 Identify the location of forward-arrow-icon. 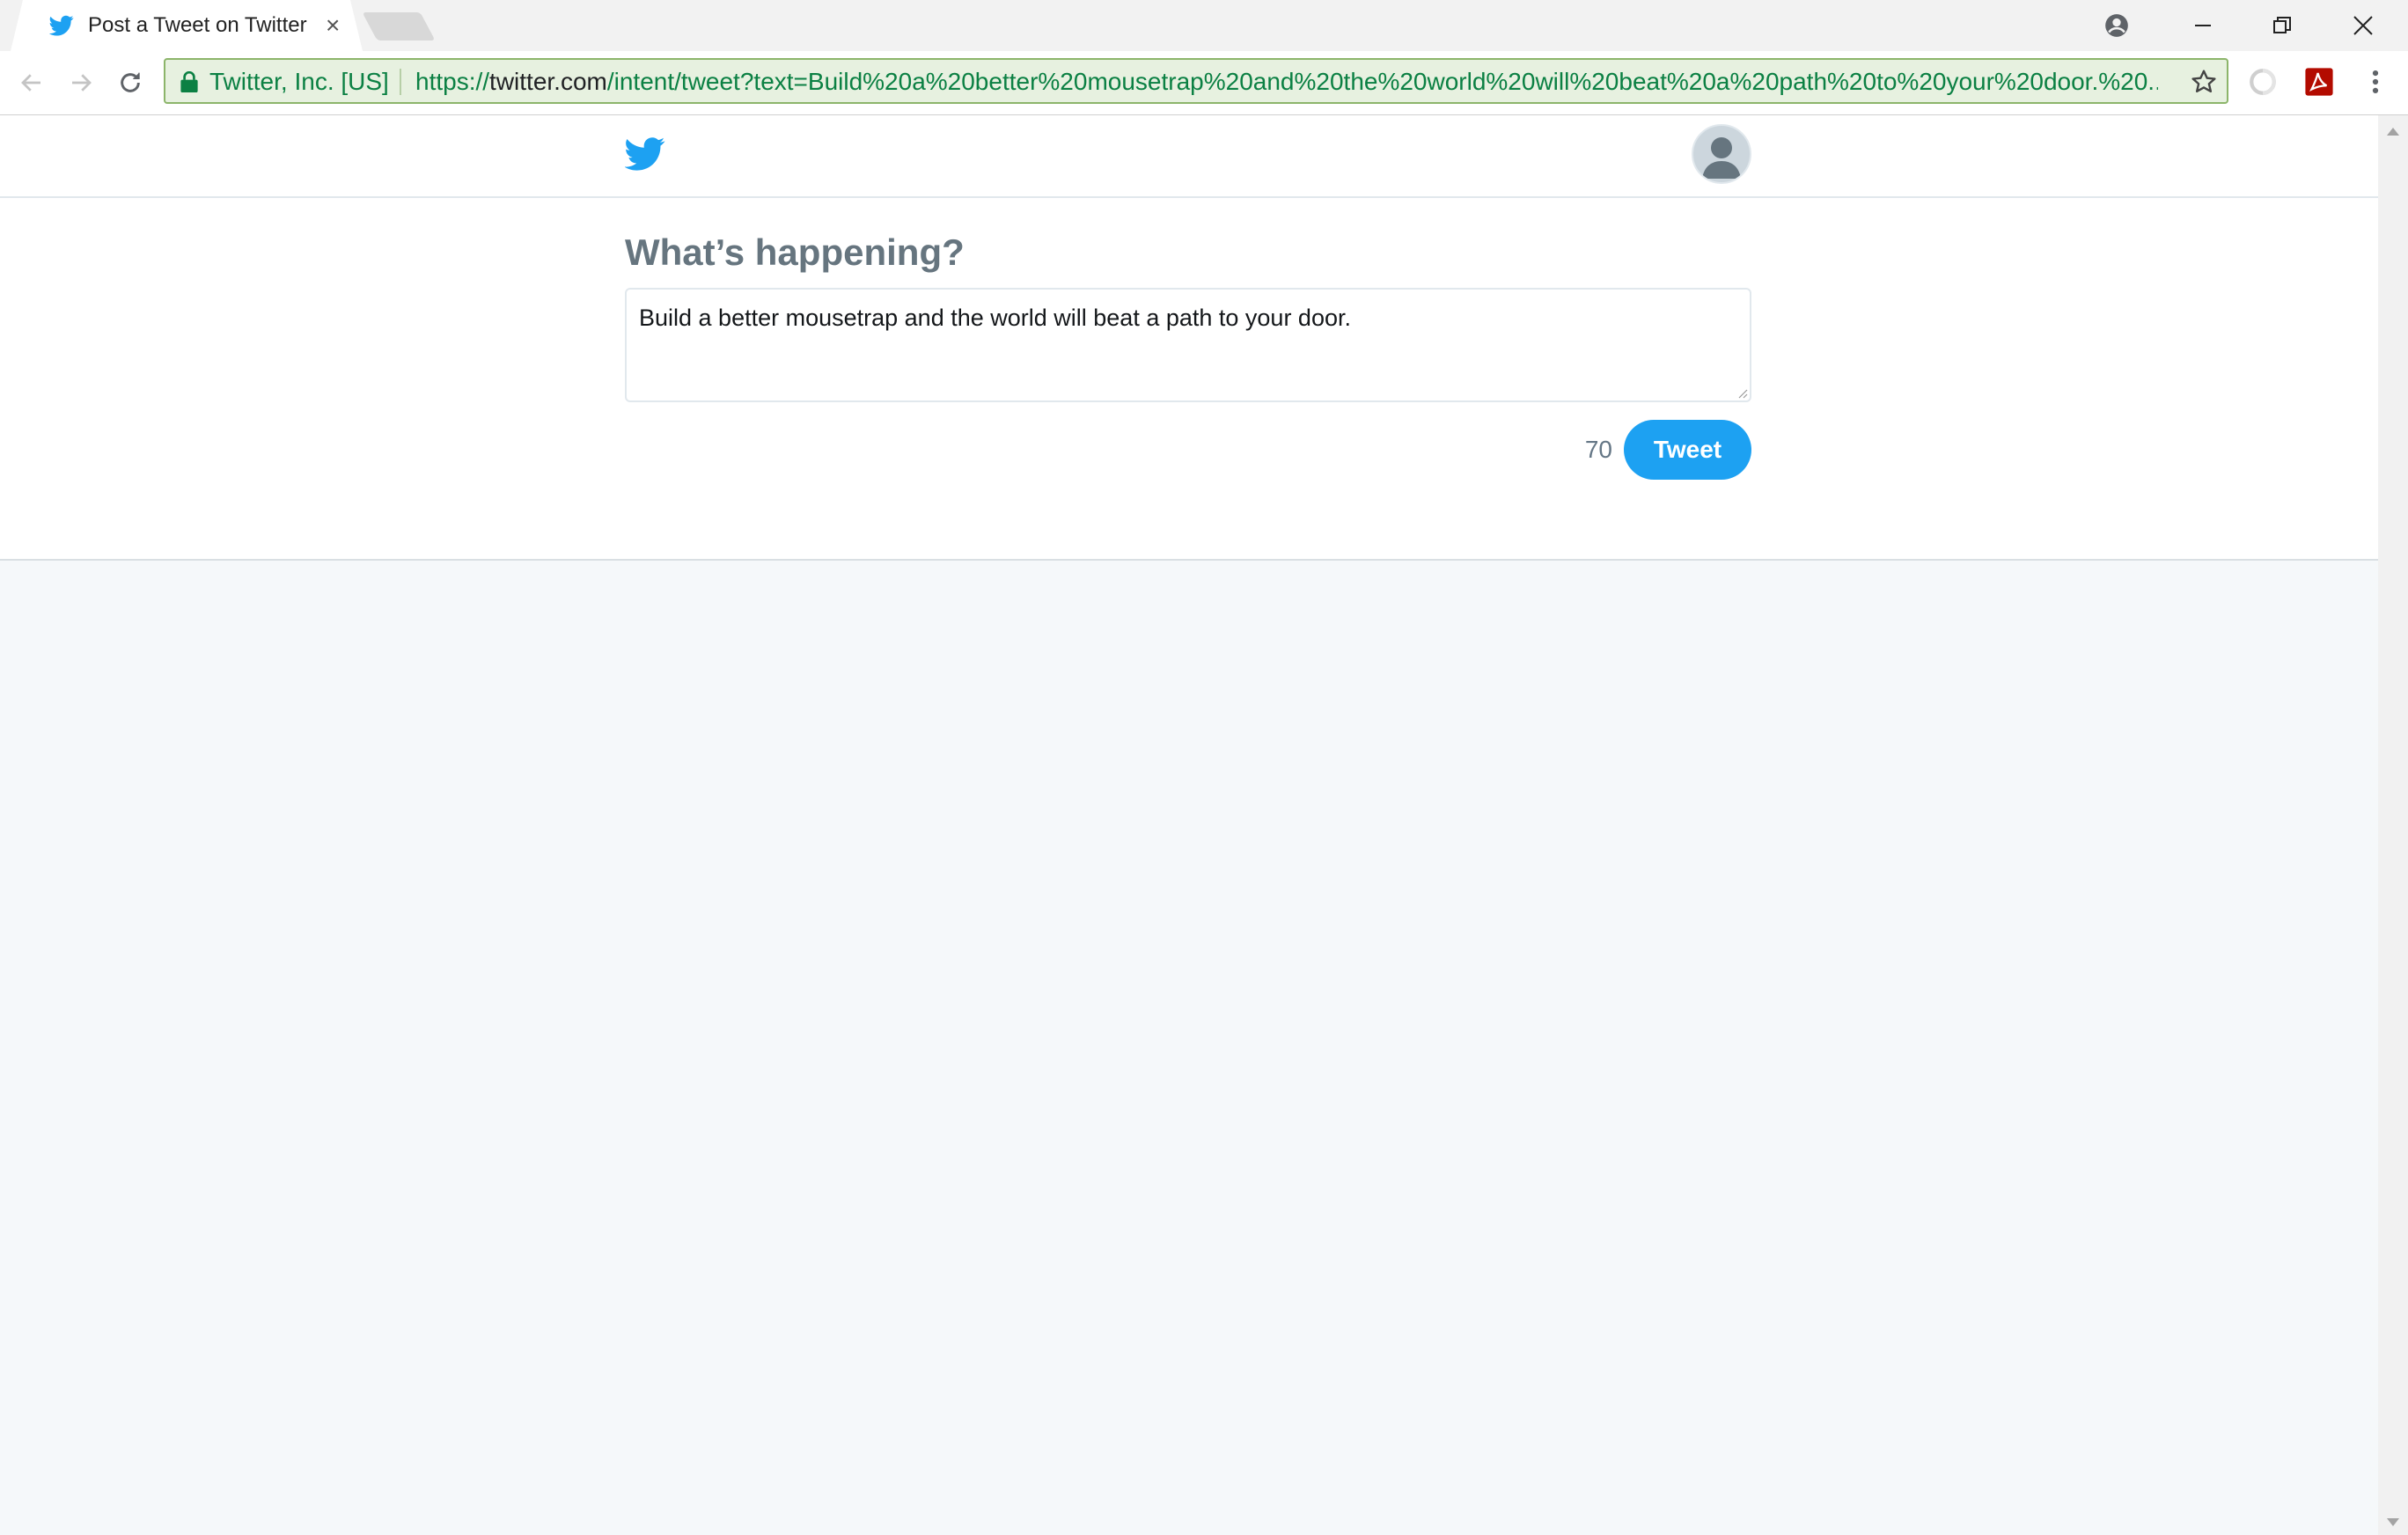
(82, 83).